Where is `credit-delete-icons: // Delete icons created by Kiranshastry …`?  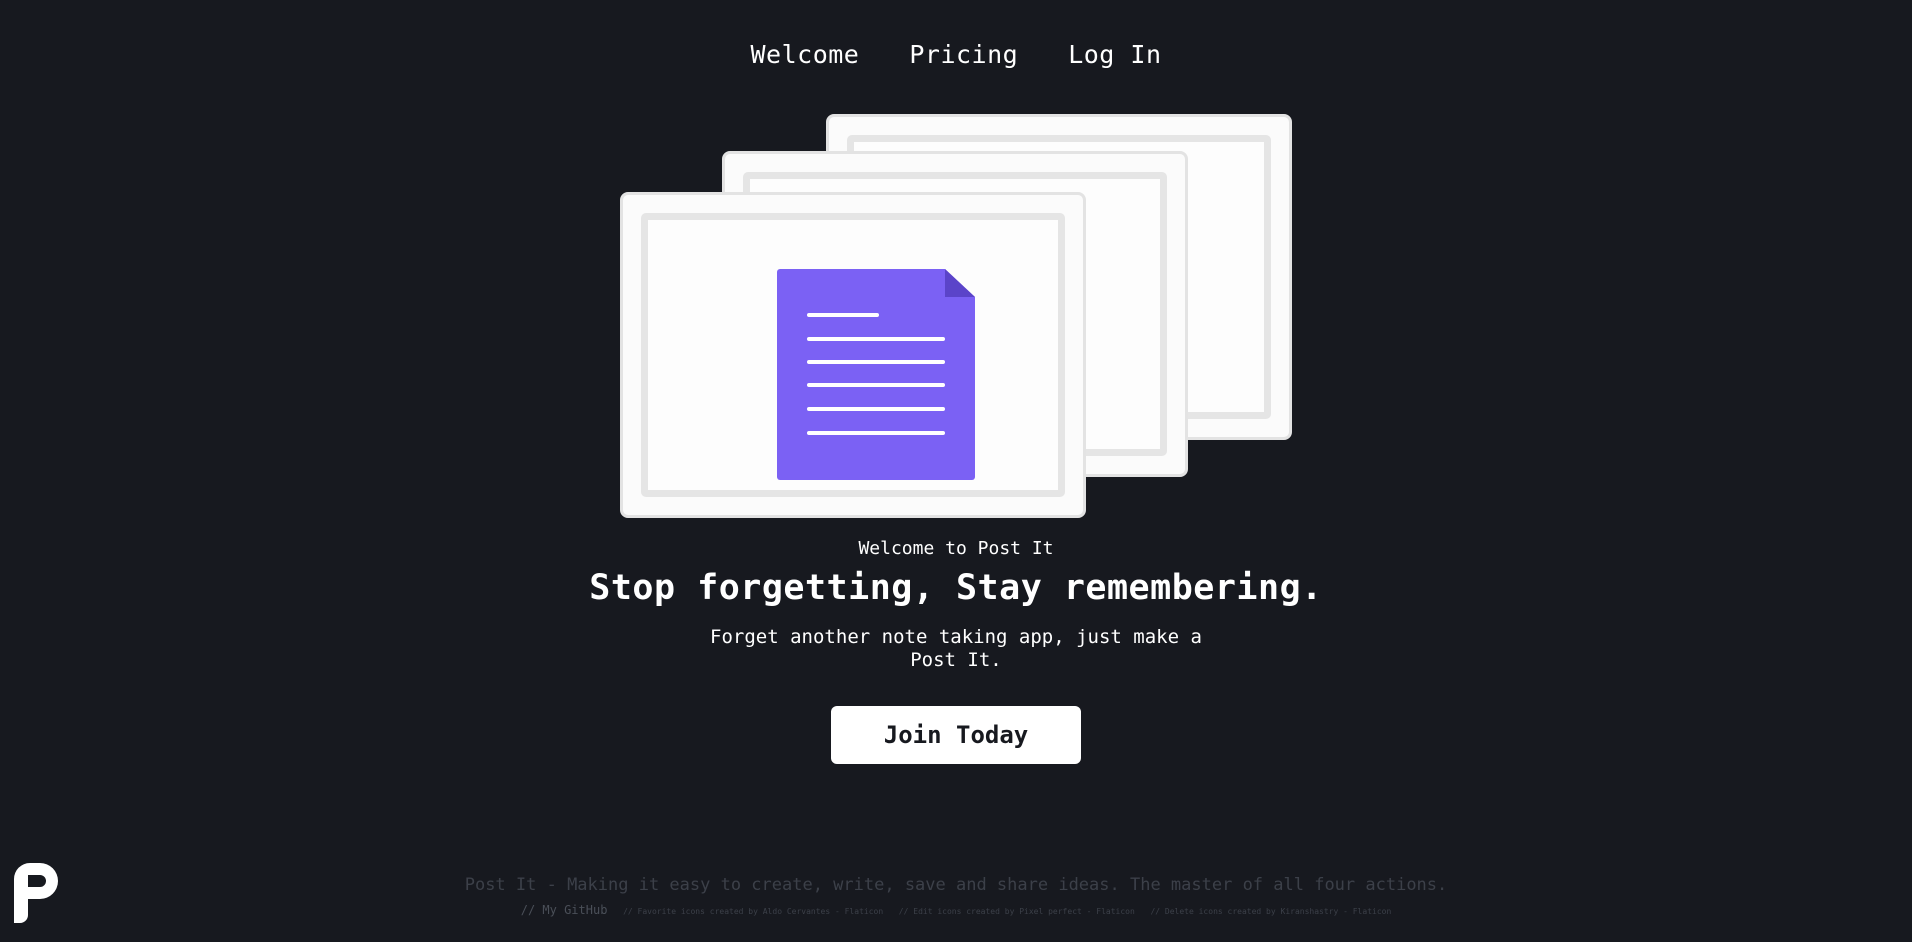 credit-delete-icons: // Delete icons created by Kiranshastry … is located at coordinates (1270, 911).